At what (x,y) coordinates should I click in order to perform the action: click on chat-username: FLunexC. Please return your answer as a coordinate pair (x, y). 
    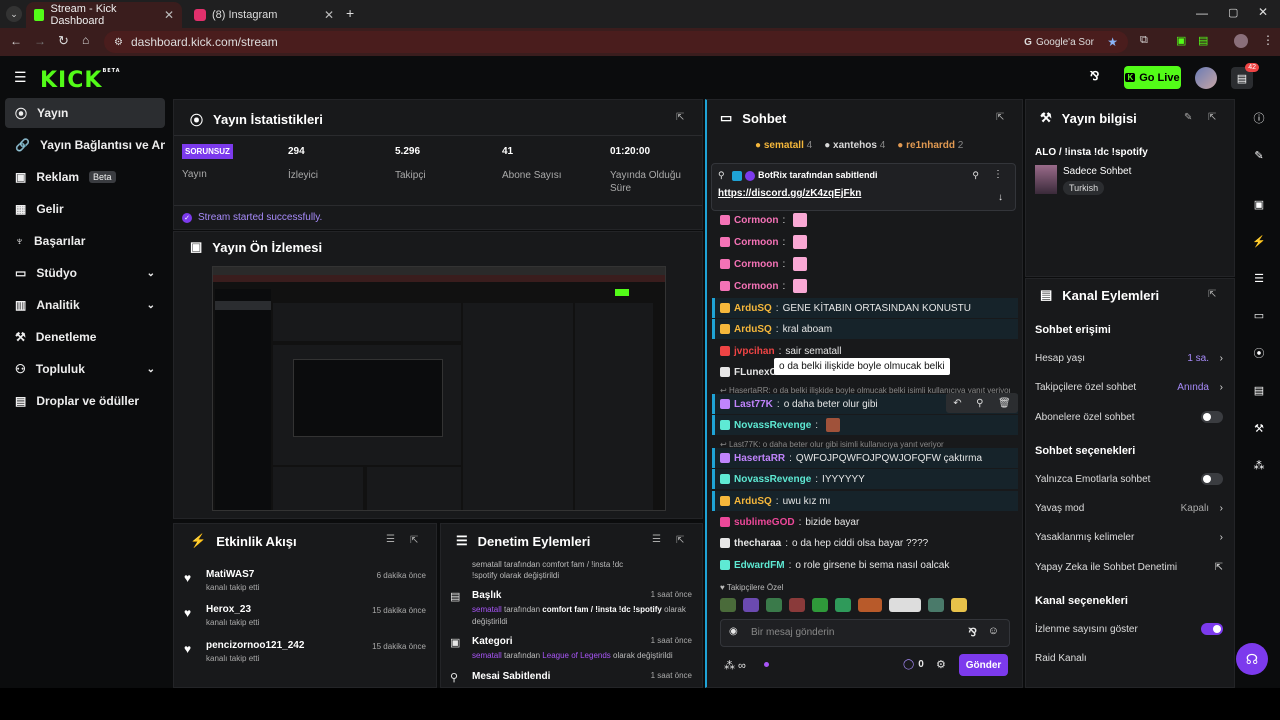
    Looking at the image, I should click on (755, 372).